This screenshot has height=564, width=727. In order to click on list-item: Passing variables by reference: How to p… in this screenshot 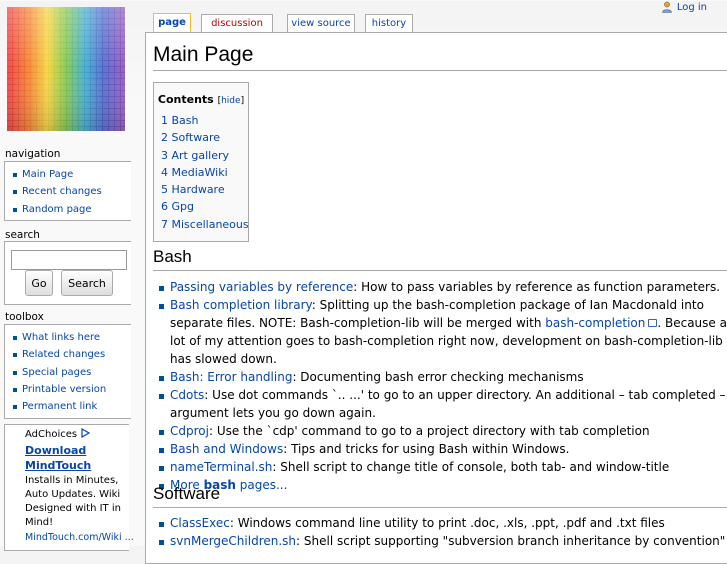, I will do `click(442, 287)`.